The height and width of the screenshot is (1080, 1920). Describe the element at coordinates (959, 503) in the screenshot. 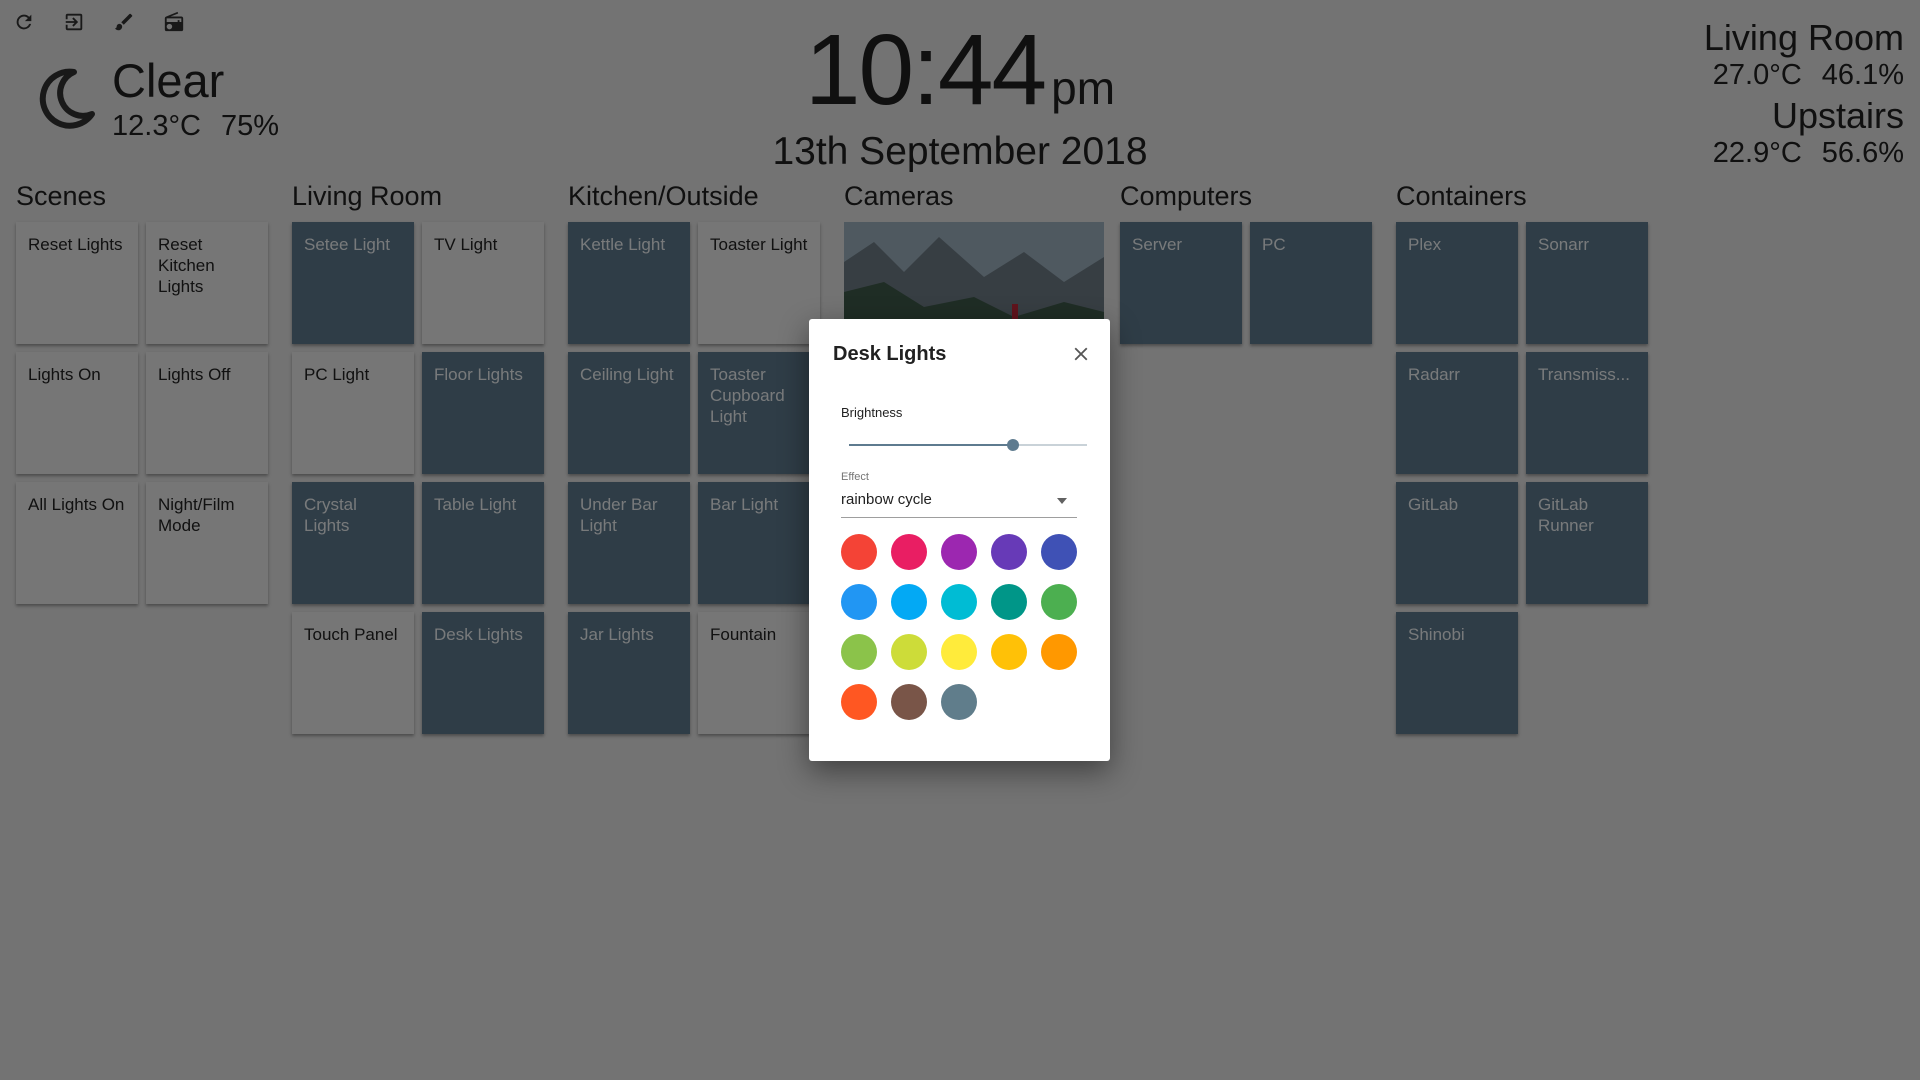

I see `effect-select: rainbow cycle` at that location.